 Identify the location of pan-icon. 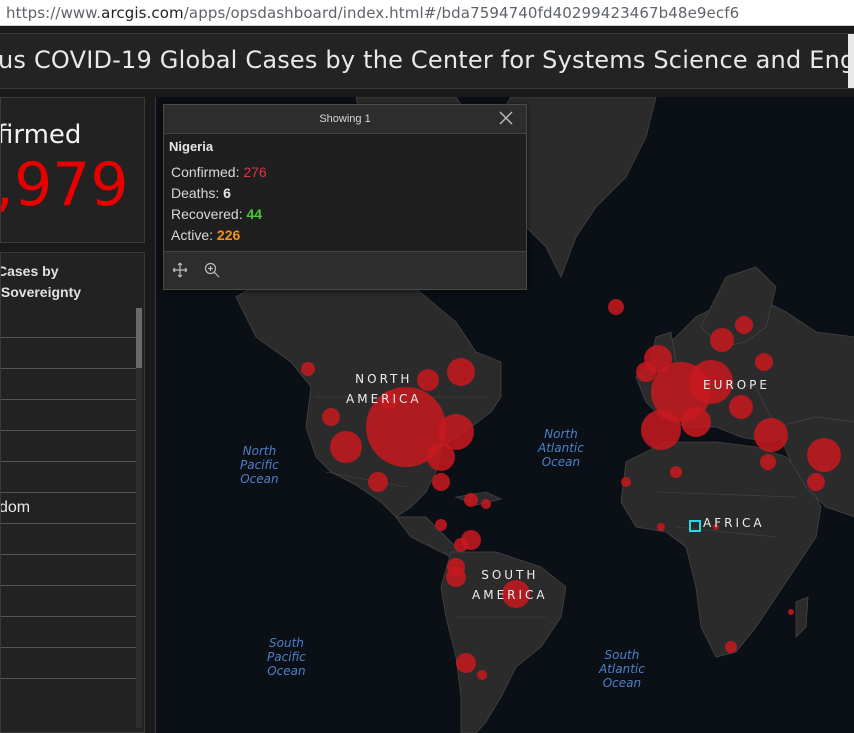
(180, 270).